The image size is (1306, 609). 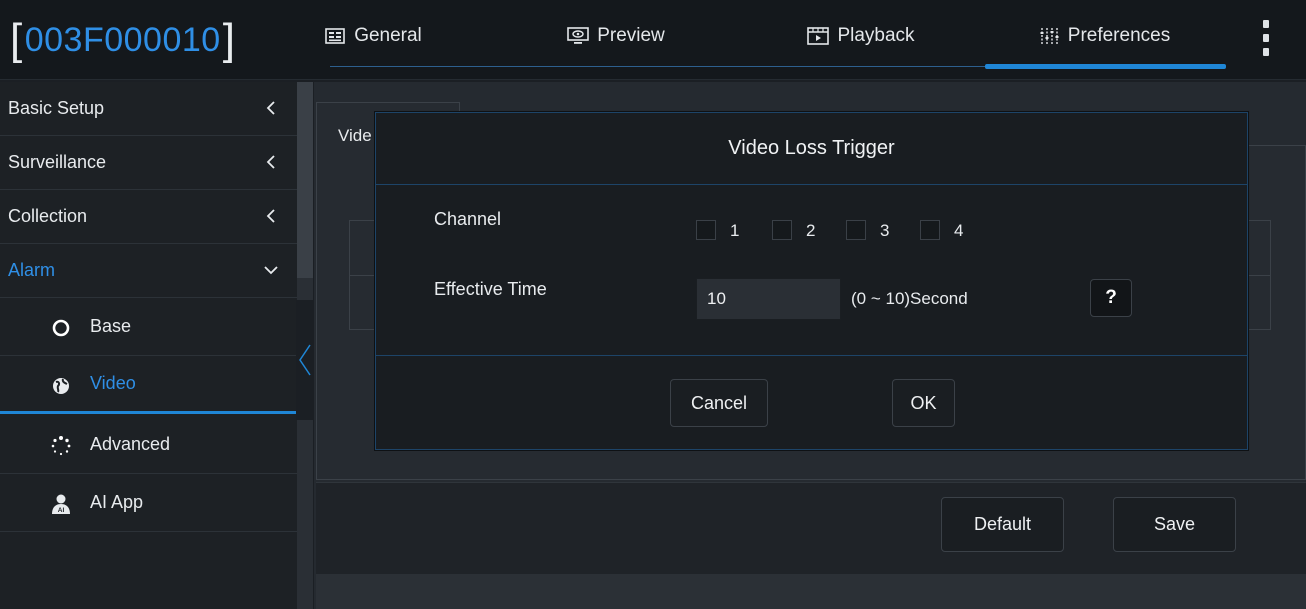 What do you see at coordinates (61, 328) in the screenshot?
I see `circle-icon` at bounding box center [61, 328].